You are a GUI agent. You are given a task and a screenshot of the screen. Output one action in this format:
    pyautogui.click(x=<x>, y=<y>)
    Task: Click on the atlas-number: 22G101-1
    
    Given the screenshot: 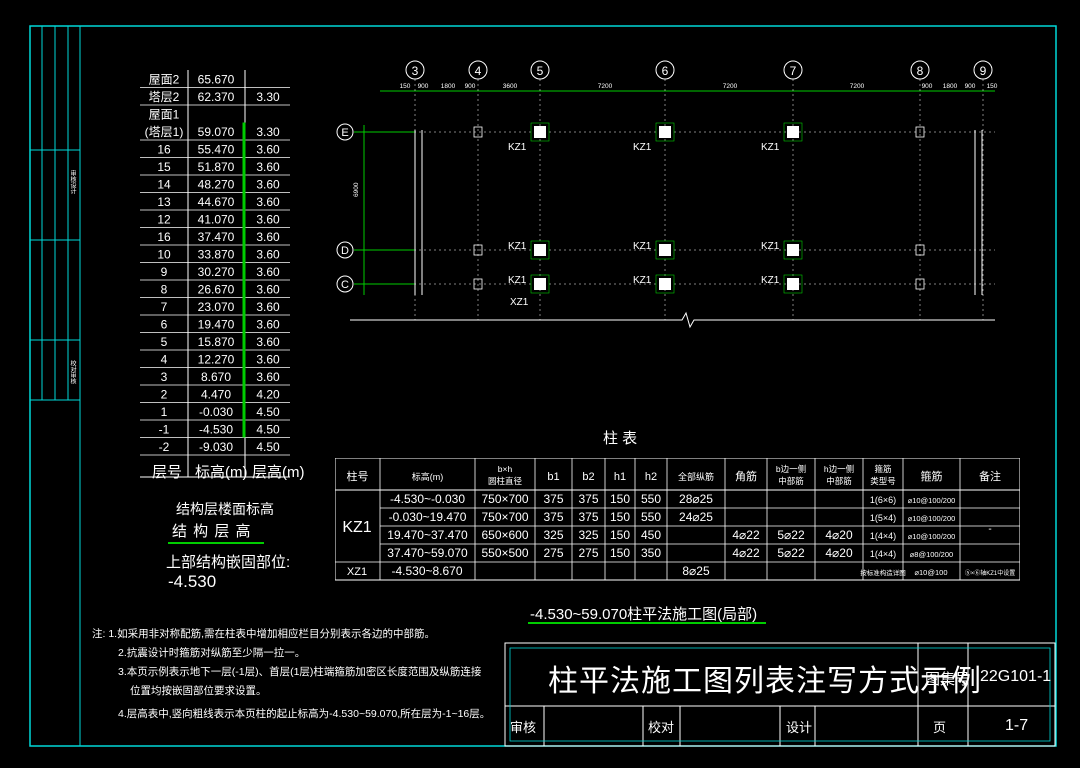 What is the action you would take?
    pyautogui.click(x=1016, y=676)
    